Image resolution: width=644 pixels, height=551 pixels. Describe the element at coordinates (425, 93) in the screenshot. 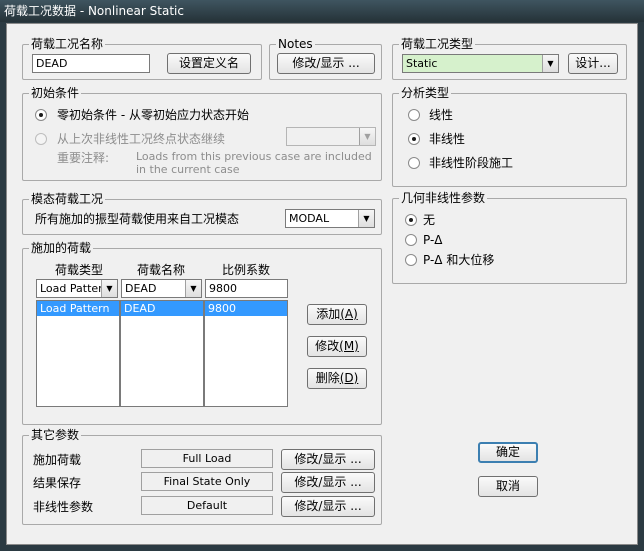

I see `analysis-type-legend: 分析类型` at that location.